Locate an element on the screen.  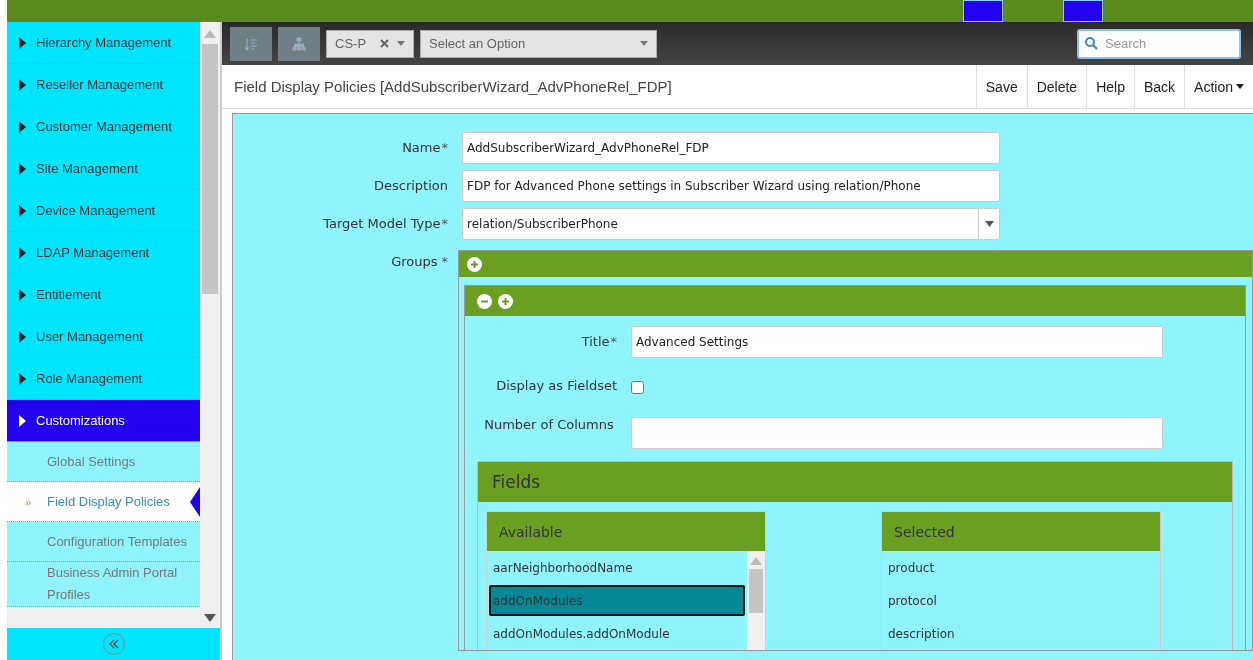
hierarchy-icon is located at coordinates (299, 43).